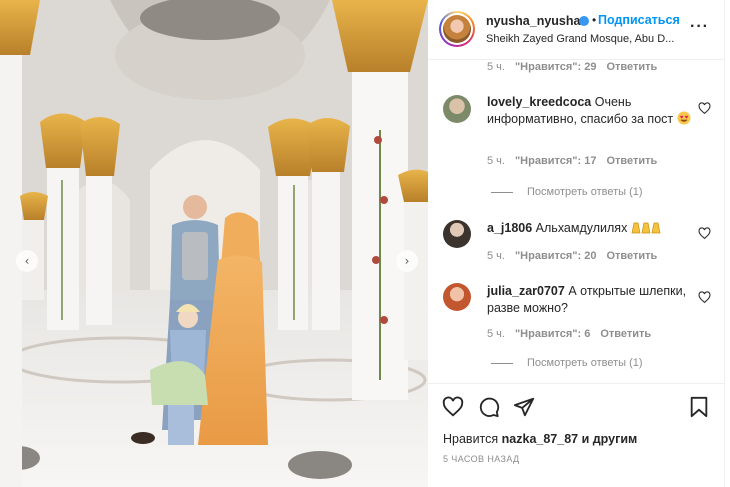  I want to click on comment-likes: "Нравится": 29, so click(555, 67).